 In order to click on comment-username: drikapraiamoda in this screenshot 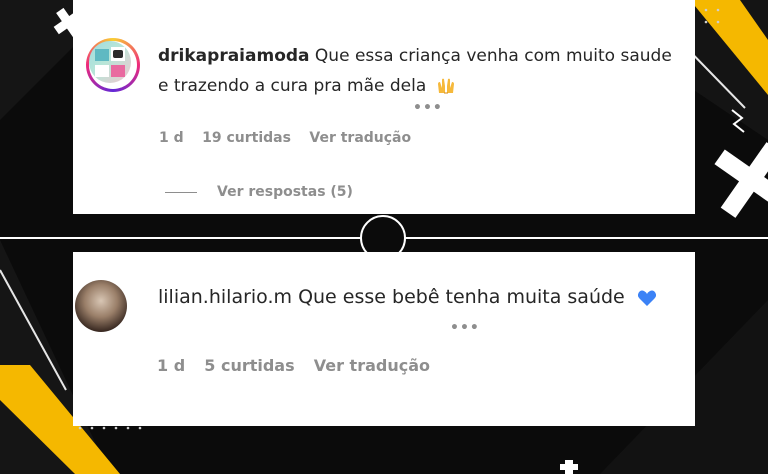, I will do `click(234, 56)`.